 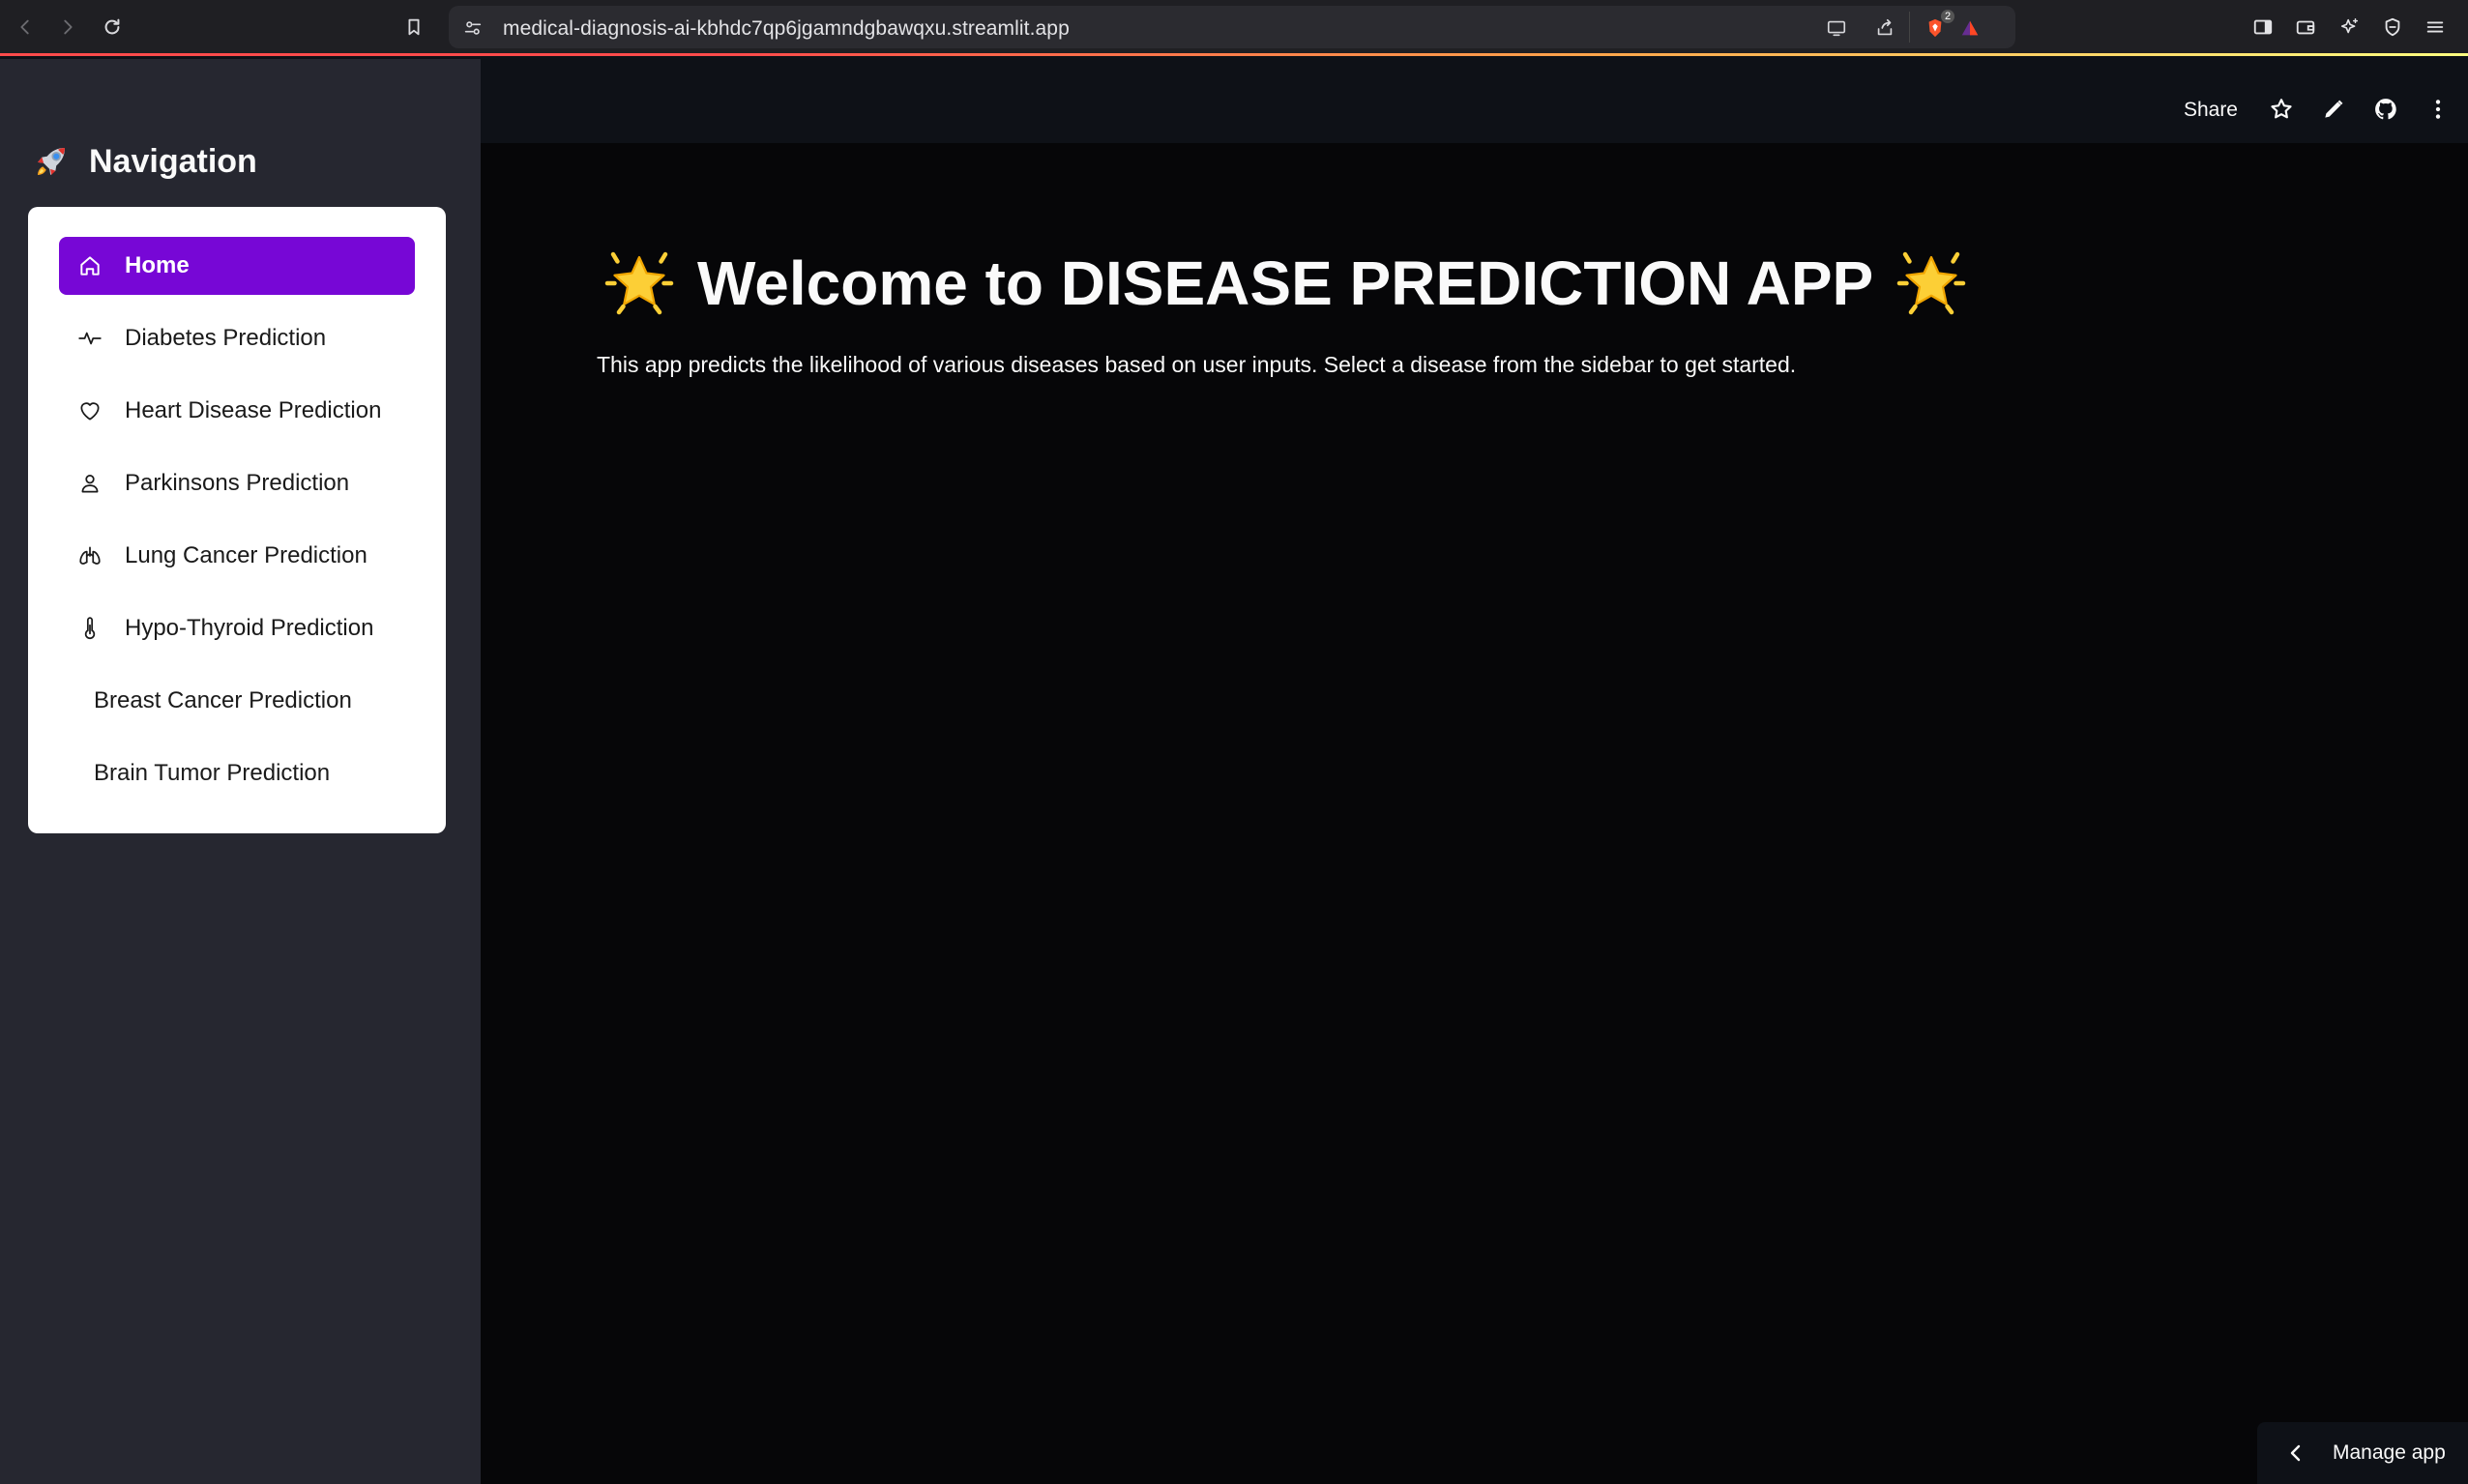 I want to click on manage-app-button: Manage app, so click(x=2362, y=1453).